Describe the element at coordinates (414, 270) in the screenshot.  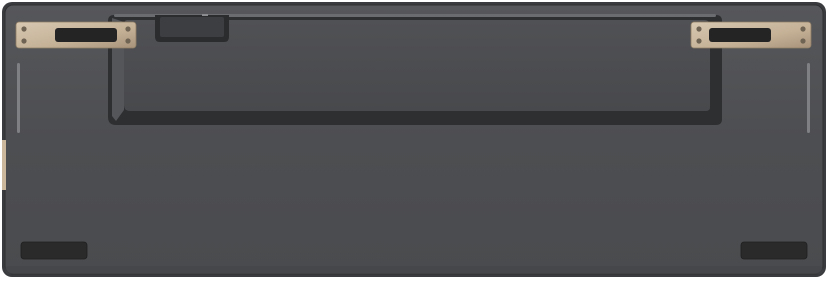
I see `bottom-edge-shade` at that location.